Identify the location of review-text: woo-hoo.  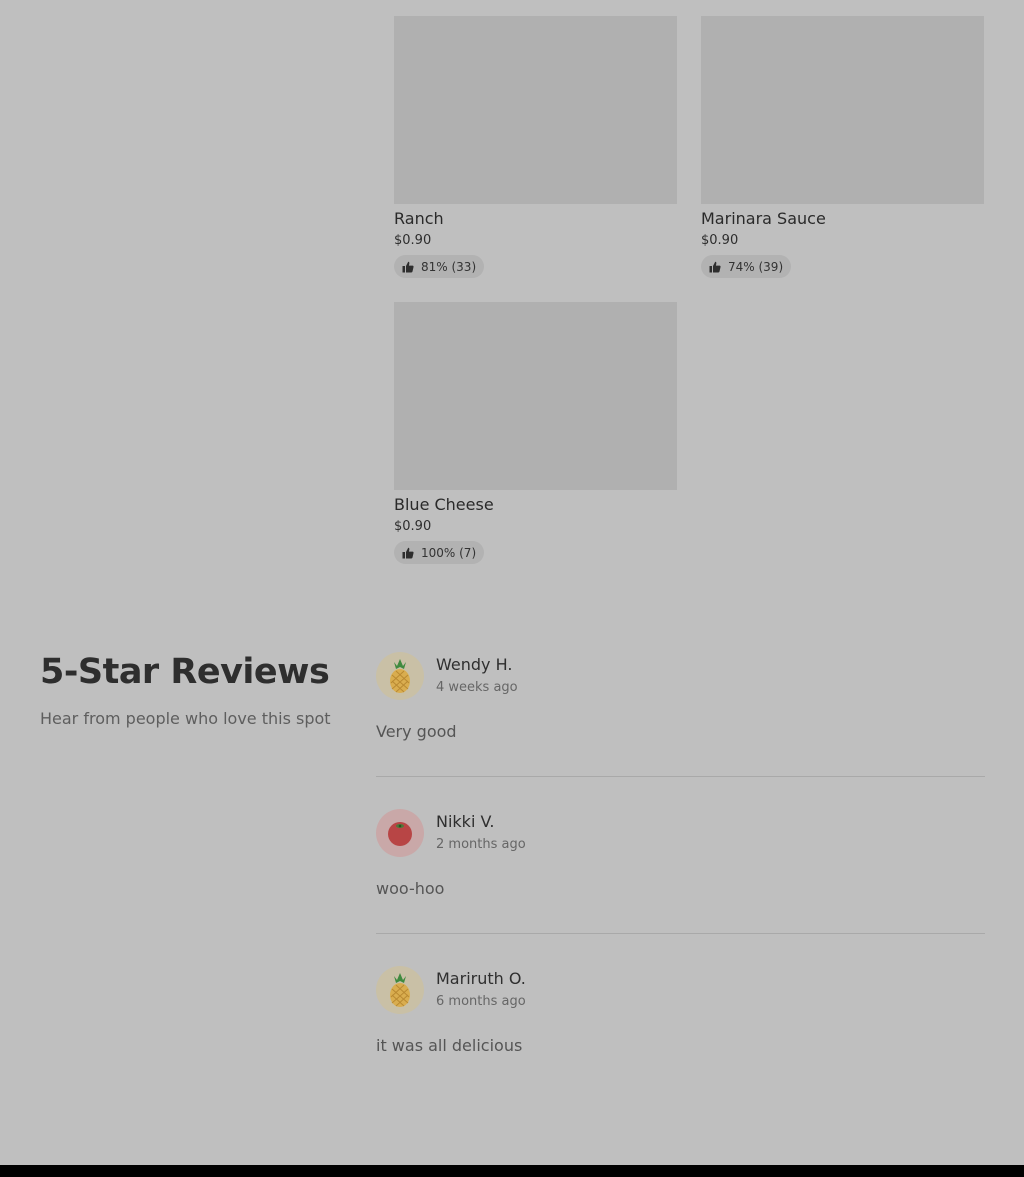
(410, 888).